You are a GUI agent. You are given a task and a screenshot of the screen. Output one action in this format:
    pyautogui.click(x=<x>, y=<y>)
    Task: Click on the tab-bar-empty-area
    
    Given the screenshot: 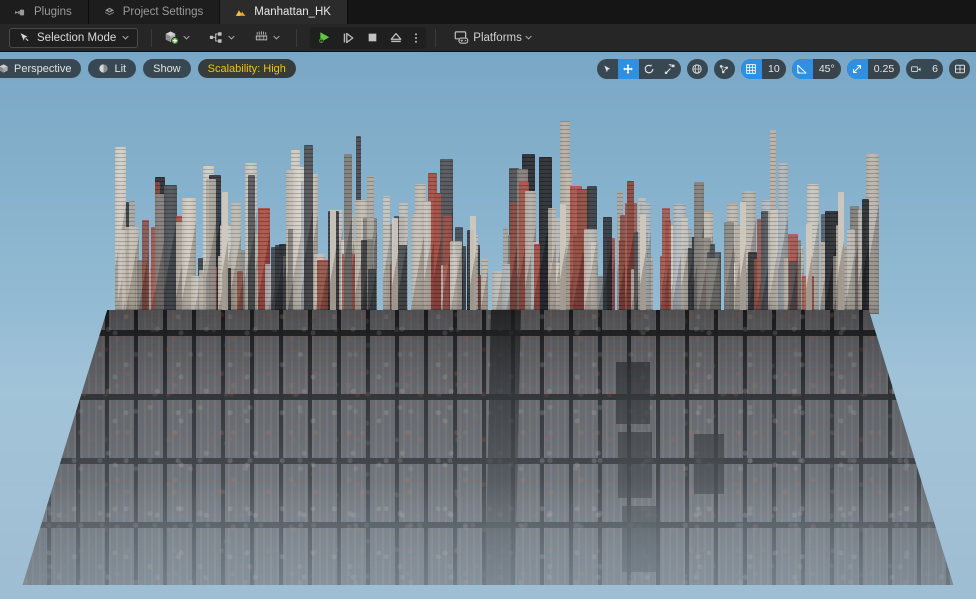 What is the action you would take?
    pyautogui.click(x=661, y=12)
    